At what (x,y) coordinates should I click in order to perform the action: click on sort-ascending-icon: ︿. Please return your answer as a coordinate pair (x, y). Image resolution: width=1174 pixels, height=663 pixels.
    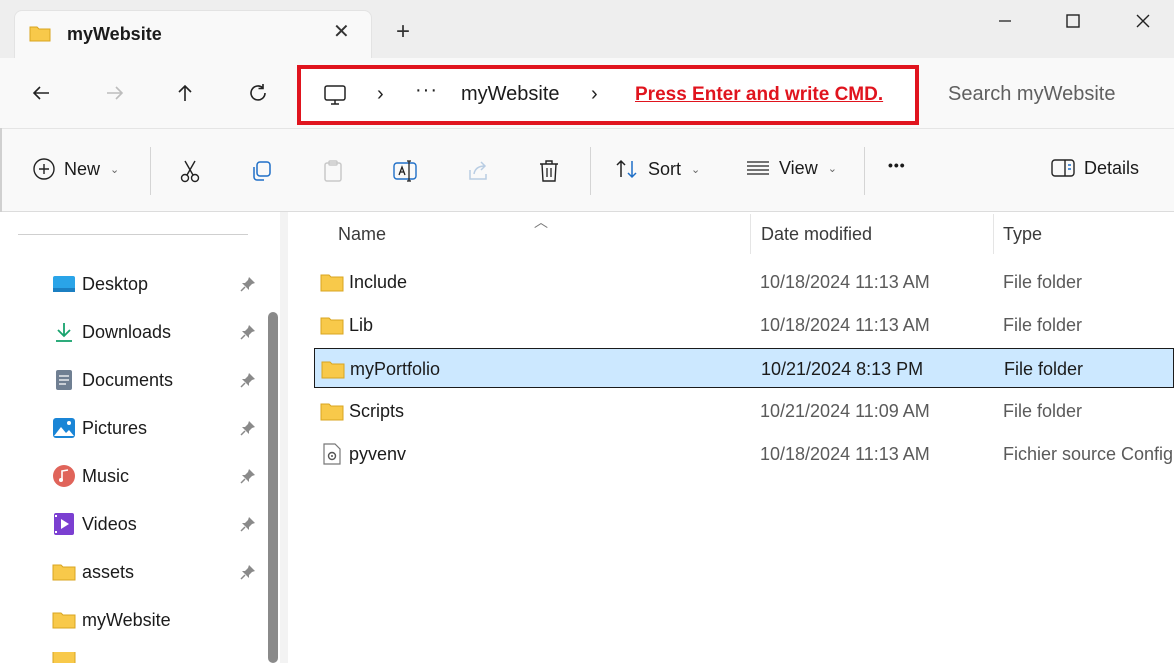
    Looking at the image, I should click on (541, 222).